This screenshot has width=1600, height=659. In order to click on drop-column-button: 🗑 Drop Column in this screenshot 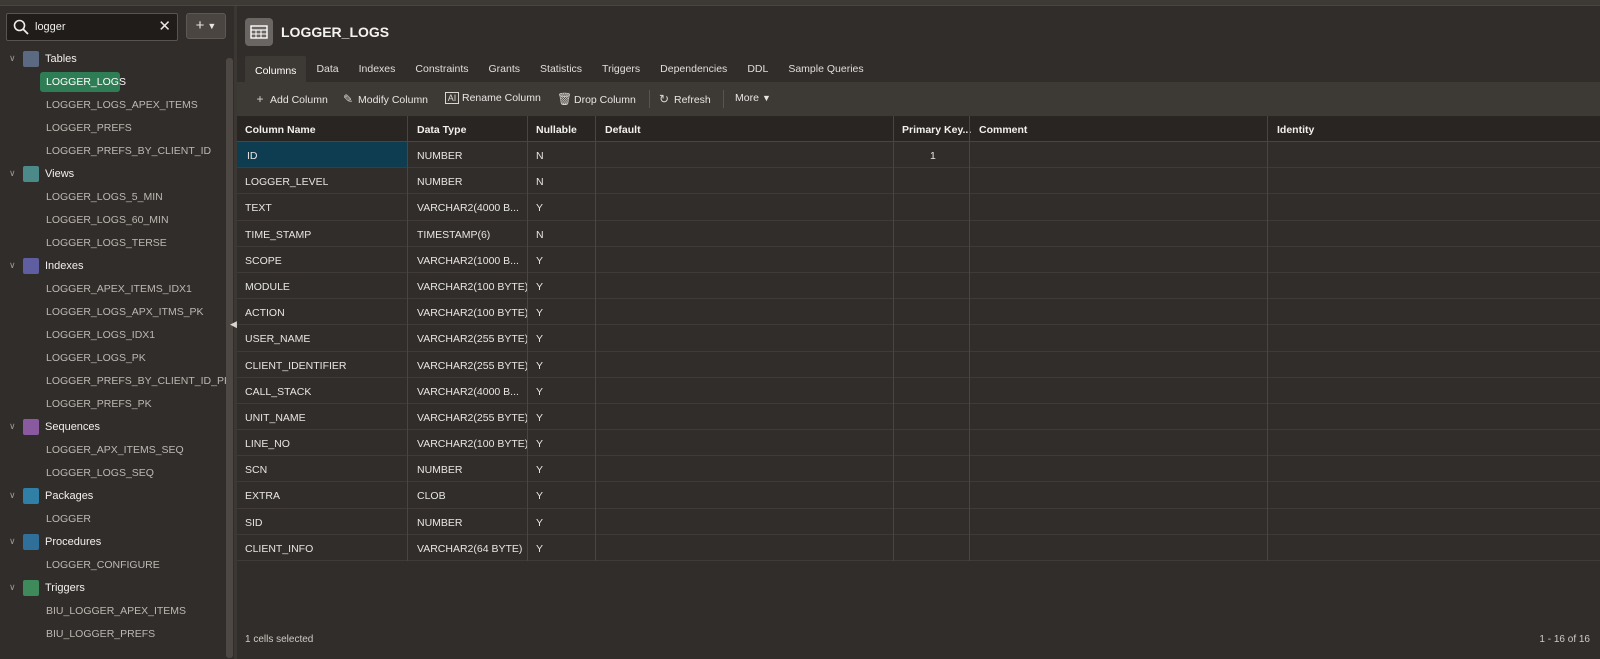, I will do `click(596, 99)`.